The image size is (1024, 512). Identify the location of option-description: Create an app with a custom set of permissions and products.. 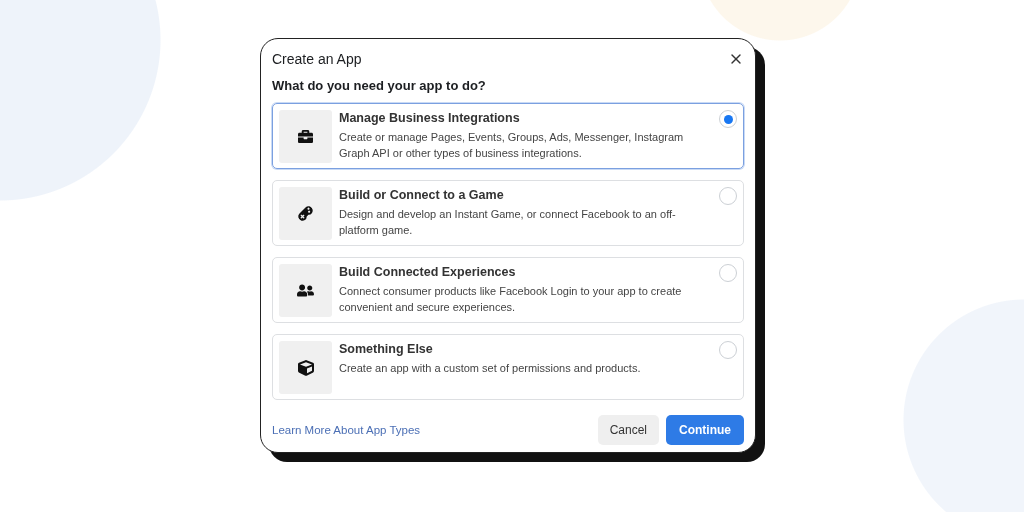
(490, 368).